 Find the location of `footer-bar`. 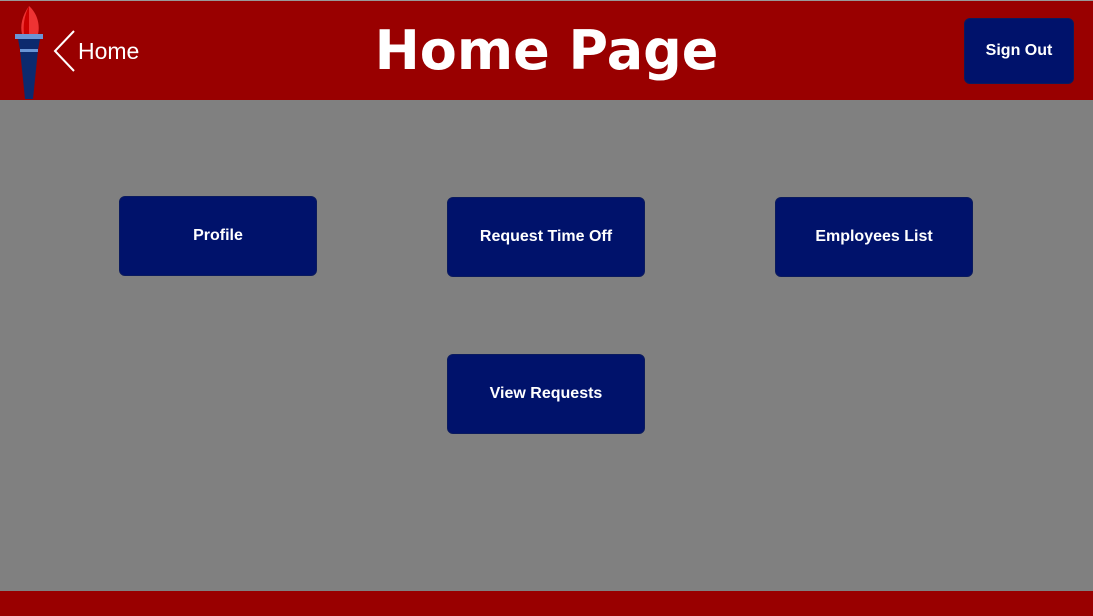

footer-bar is located at coordinates (546, 603).